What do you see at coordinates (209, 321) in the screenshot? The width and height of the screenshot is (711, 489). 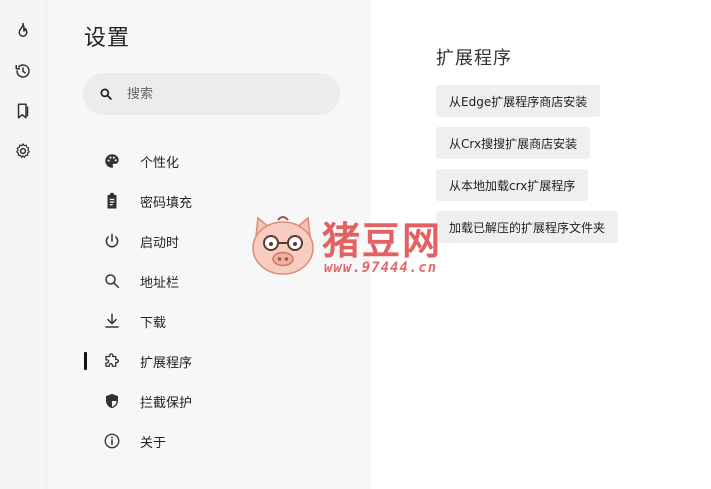 I see `nav-item-downloads: 下载` at bounding box center [209, 321].